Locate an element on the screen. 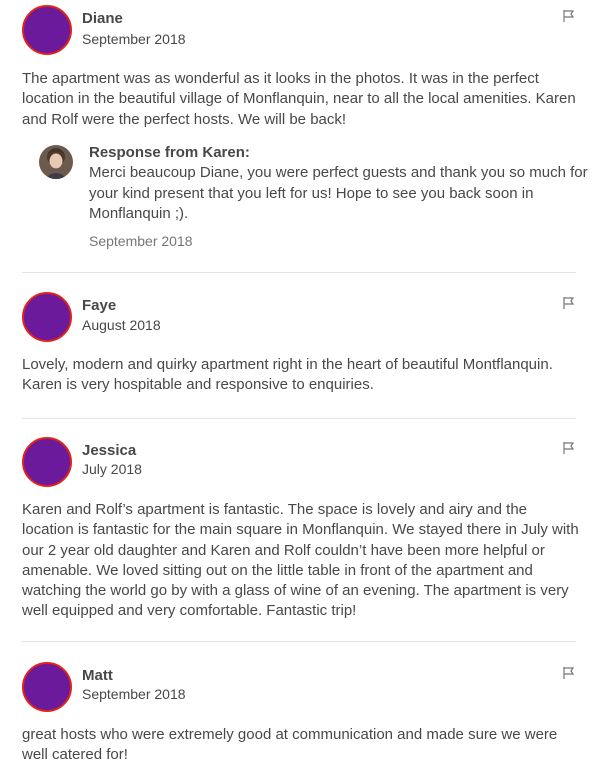  response-date: September 2018 is located at coordinates (141, 241).